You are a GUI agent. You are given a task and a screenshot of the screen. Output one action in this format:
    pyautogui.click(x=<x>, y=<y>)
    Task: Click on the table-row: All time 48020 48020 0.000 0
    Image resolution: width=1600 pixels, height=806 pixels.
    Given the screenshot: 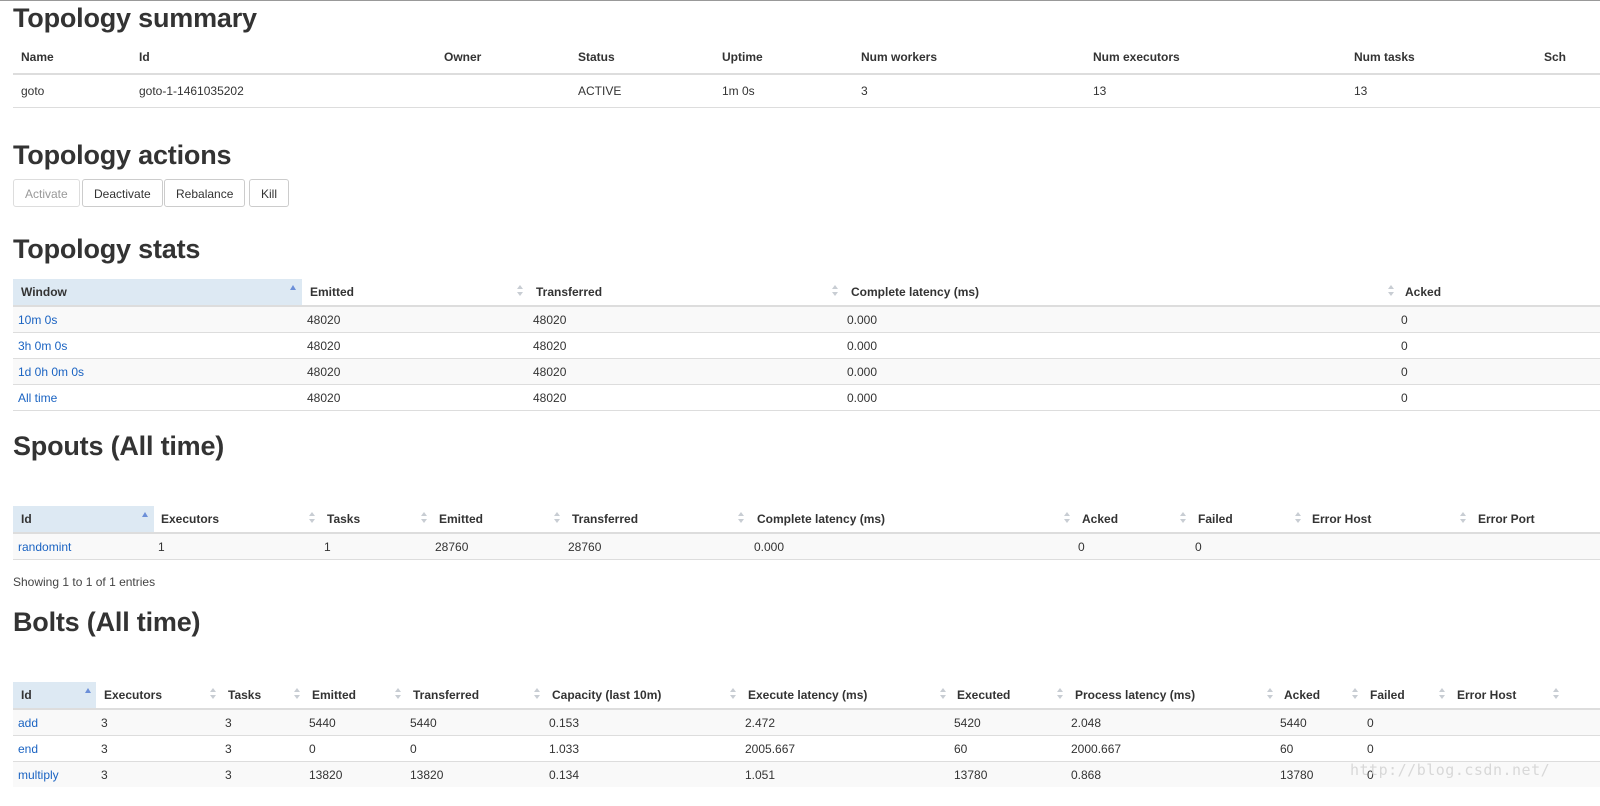 What is the action you would take?
    pyautogui.click(x=806, y=397)
    